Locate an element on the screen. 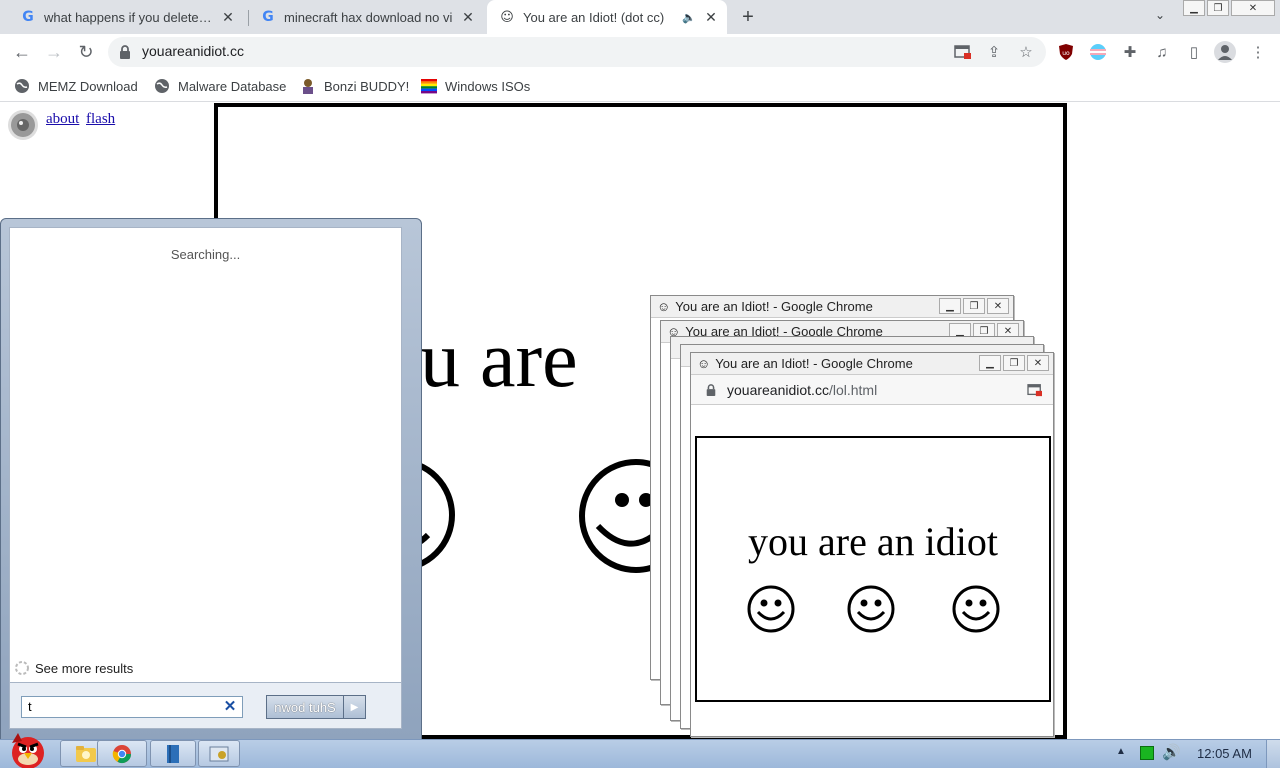  see-more-results-link: See more results is located at coordinates (73, 668).